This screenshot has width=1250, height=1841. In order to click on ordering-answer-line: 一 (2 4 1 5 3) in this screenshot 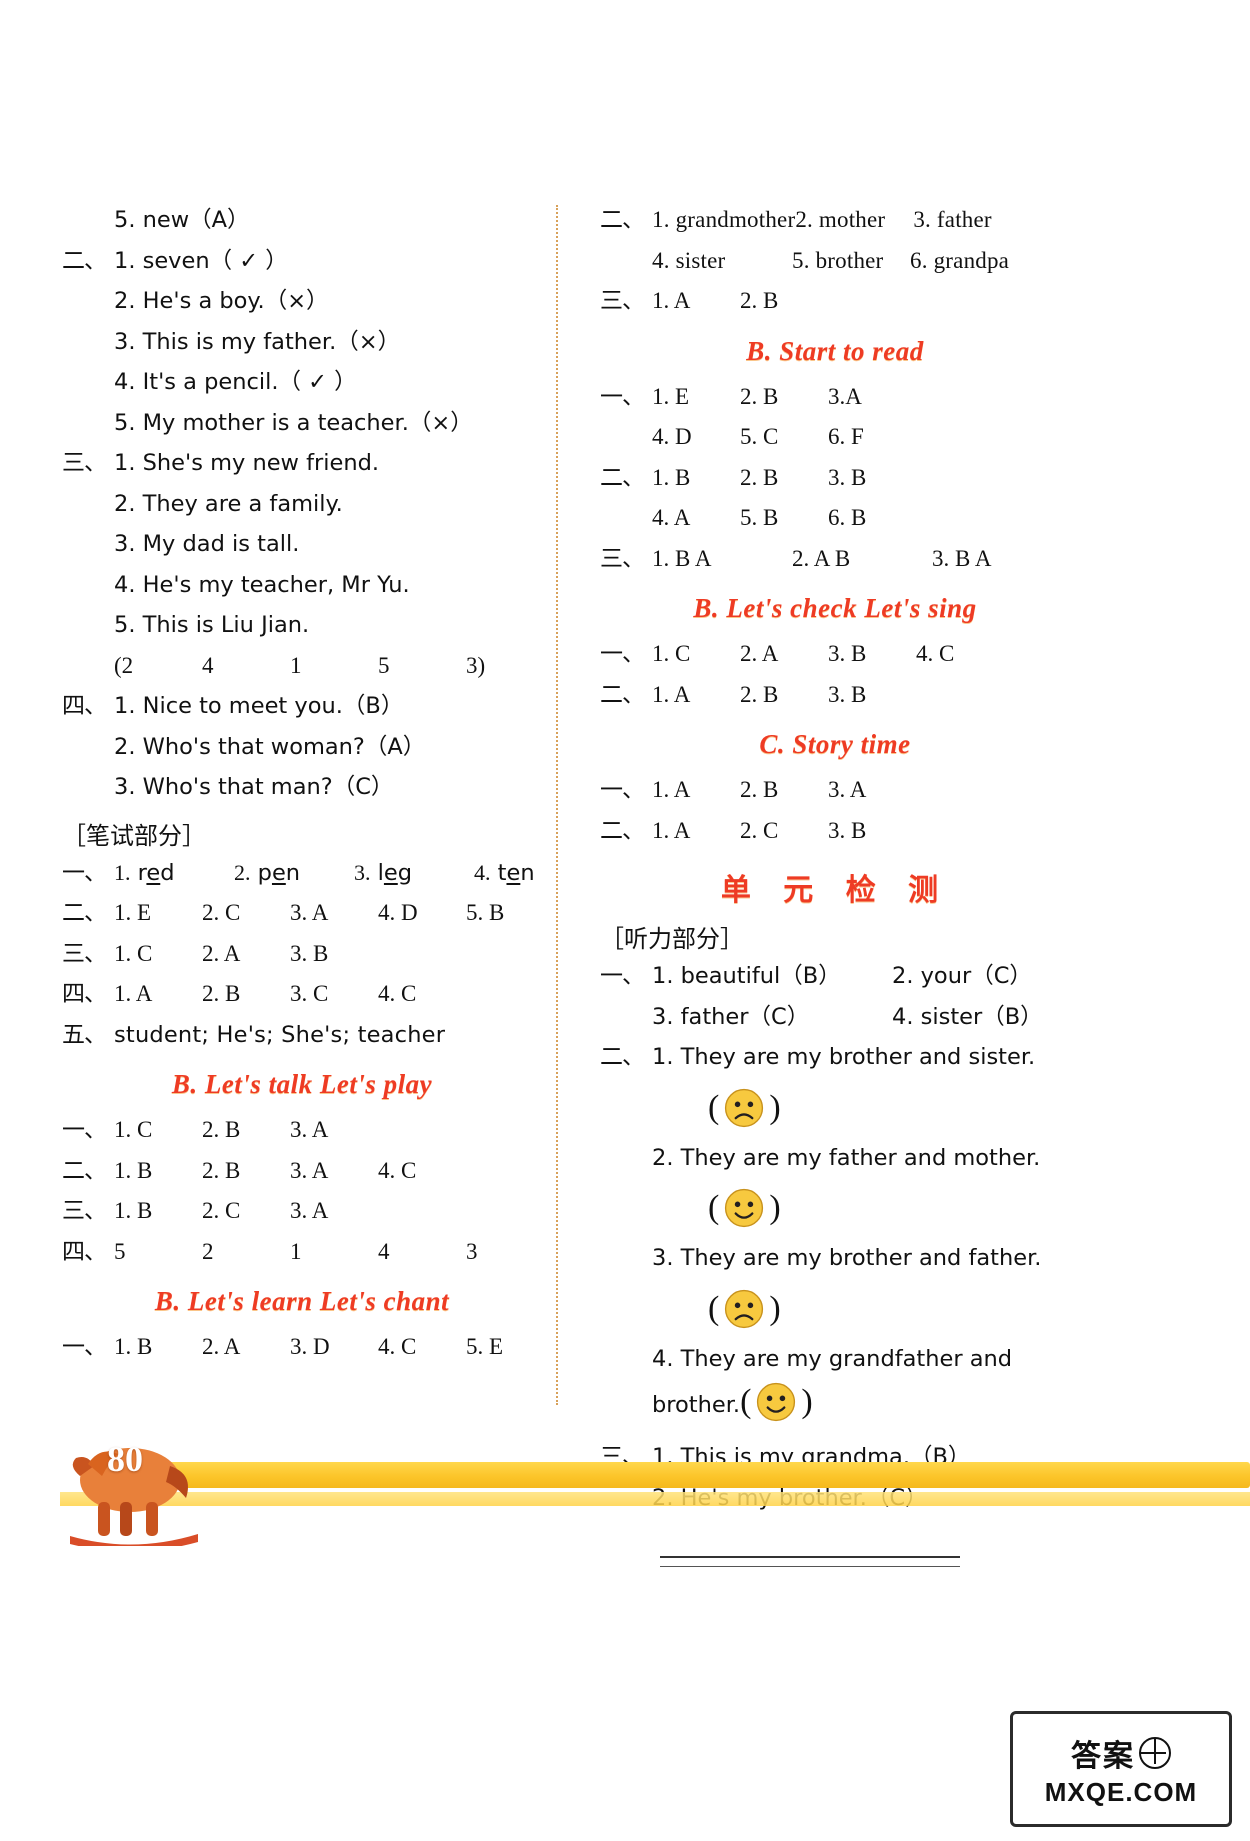, I will do `click(302, 666)`.